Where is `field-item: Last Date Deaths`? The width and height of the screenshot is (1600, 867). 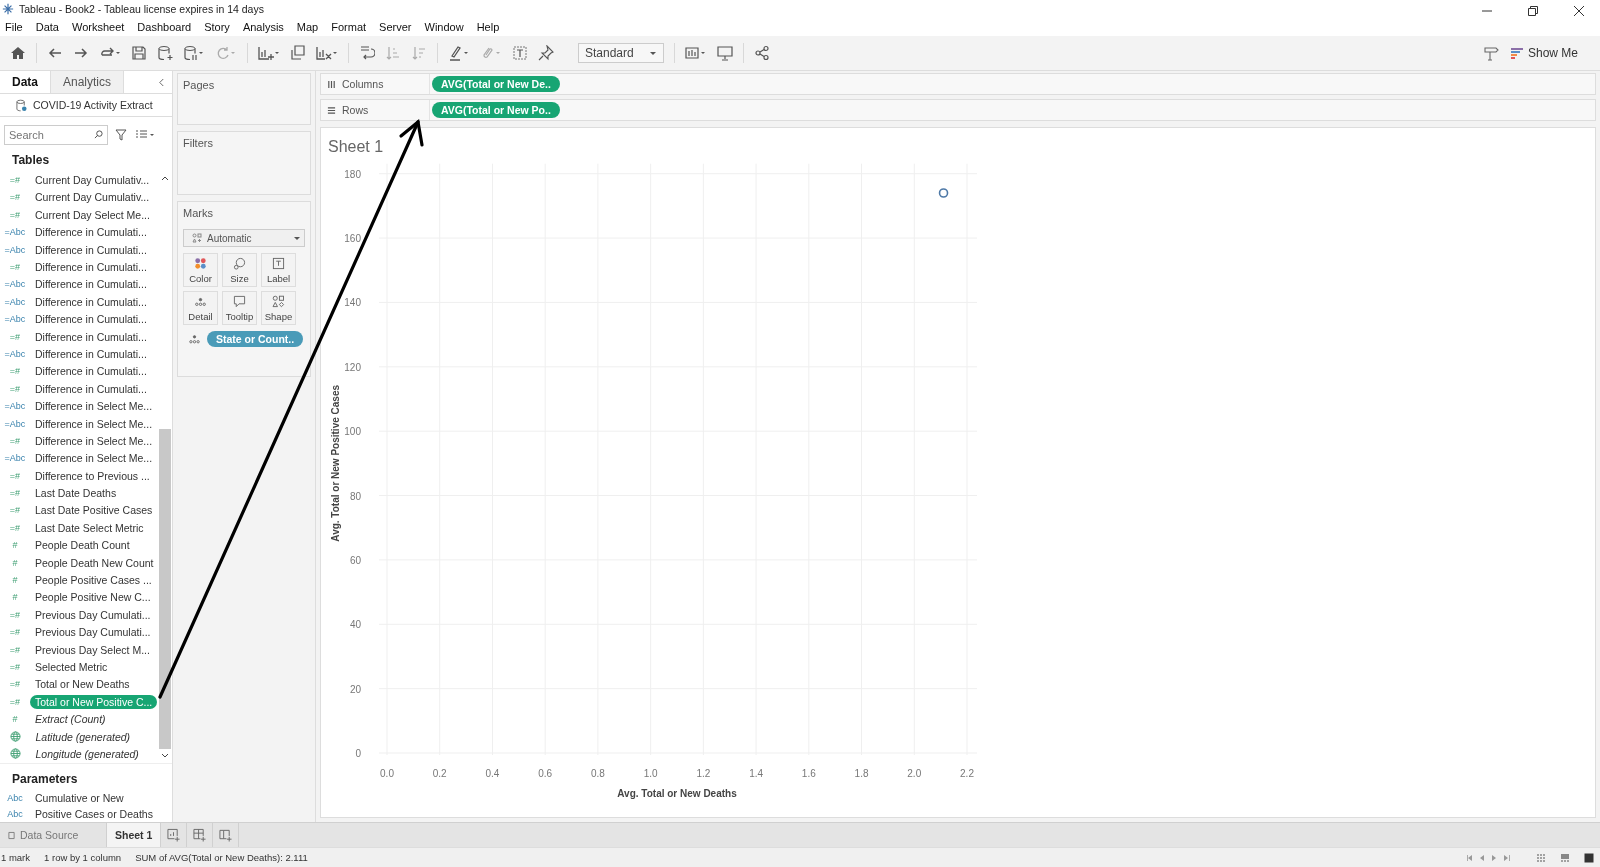 field-item: Last Date Deaths is located at coordinates (76, 493).